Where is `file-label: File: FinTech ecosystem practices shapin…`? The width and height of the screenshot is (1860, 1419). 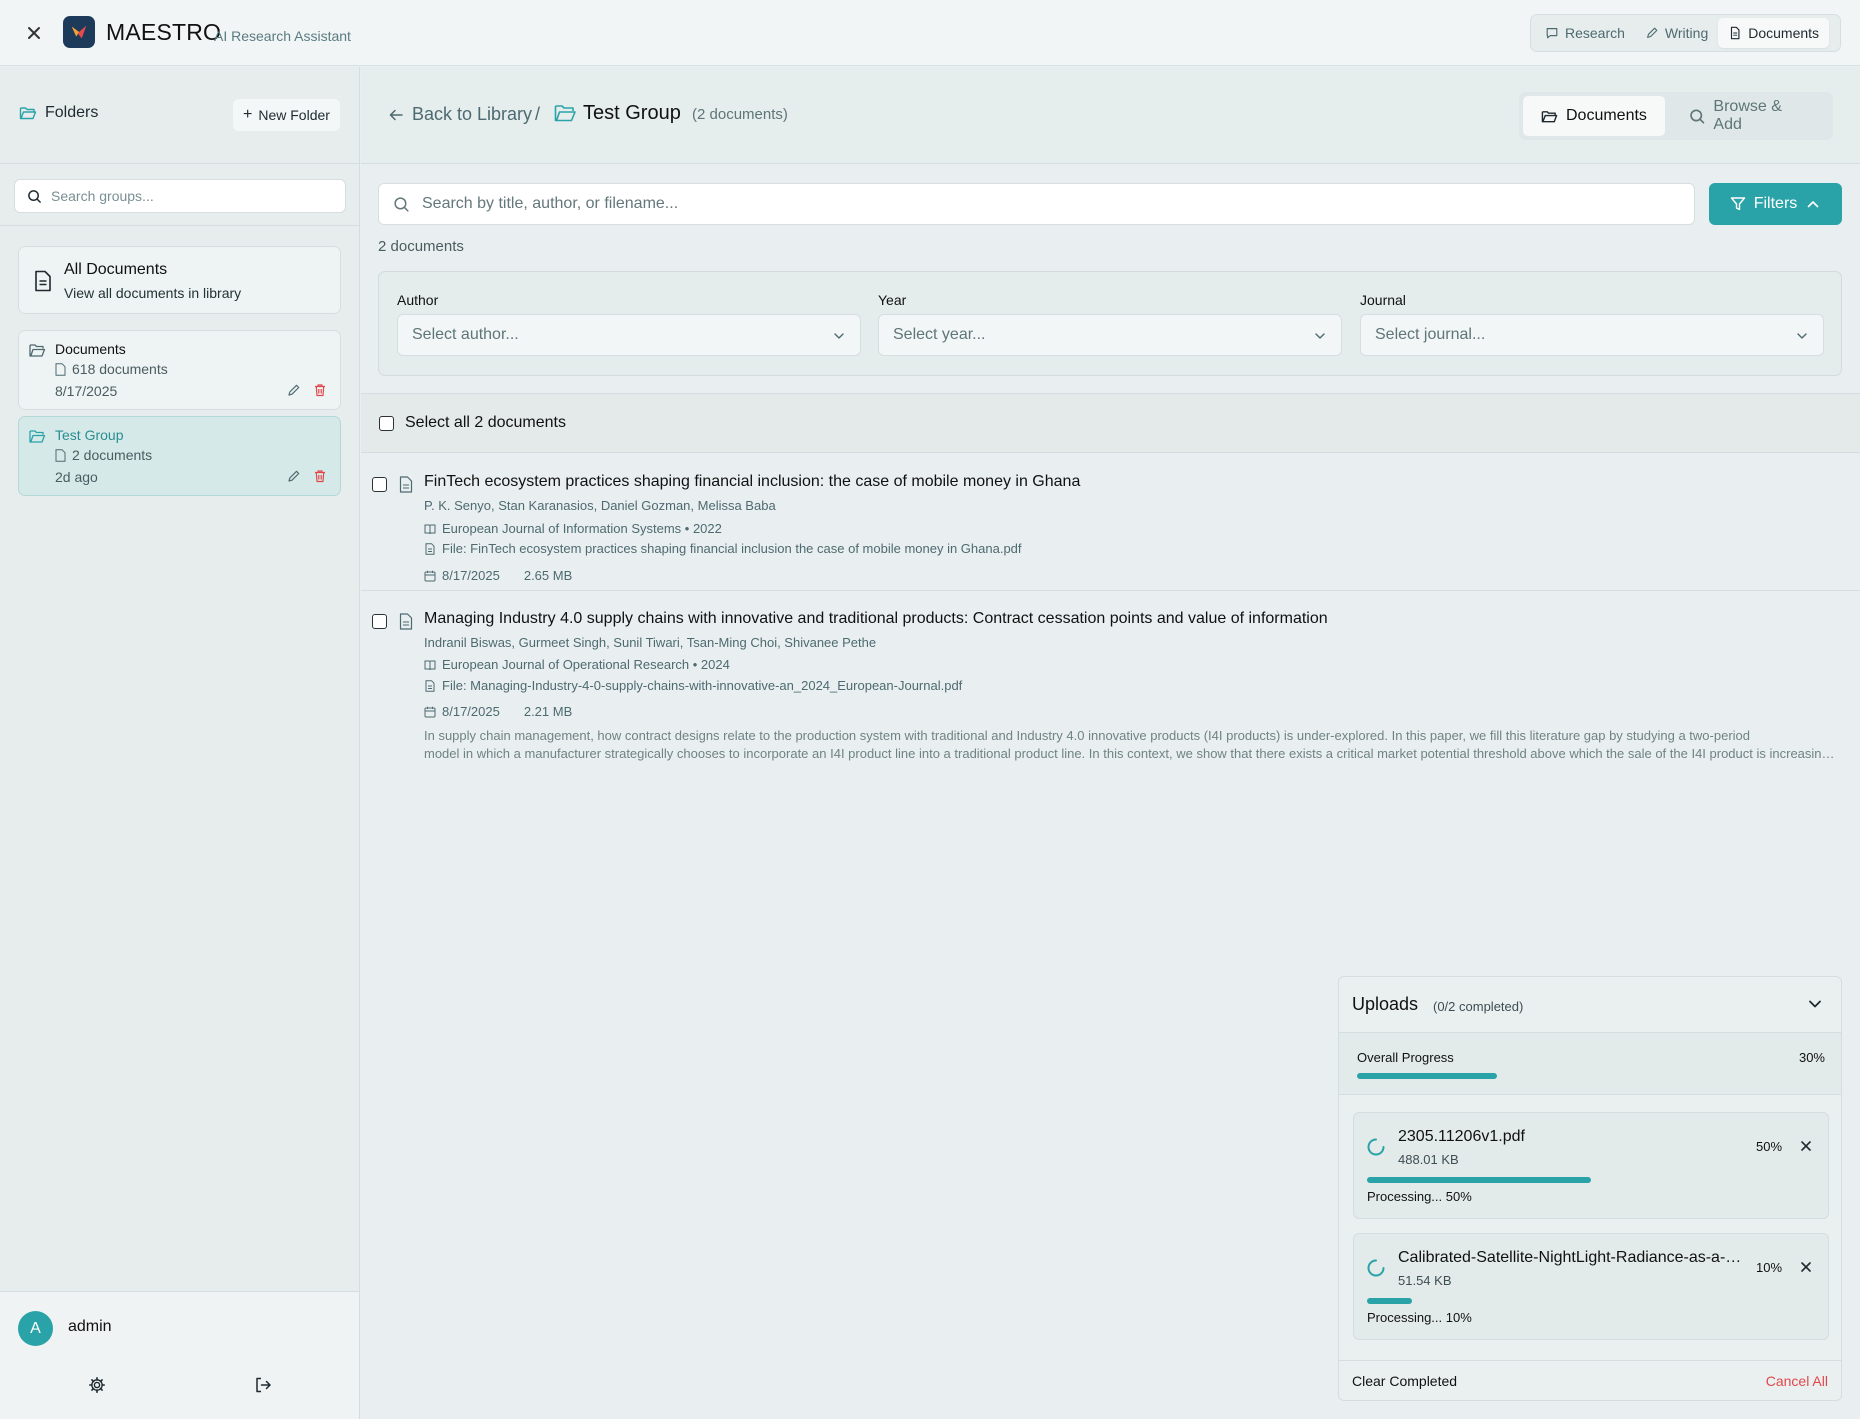
file-label: File: FinTech ecosystem practices shapin… is located at coordinates (732, 548).